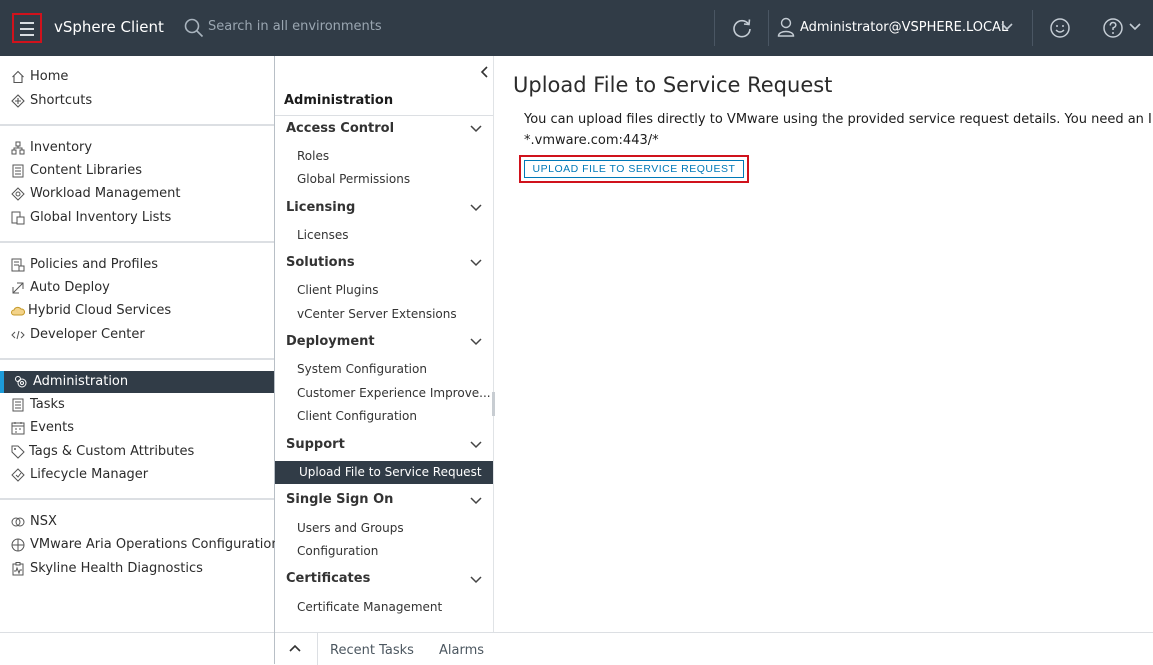 Image resolution: width=1153 pixels, height=665 pixels. Describe the element at coordinates (70, 287) in the screenshot. I see `nav-item-label: Auto Deploy` at that location.